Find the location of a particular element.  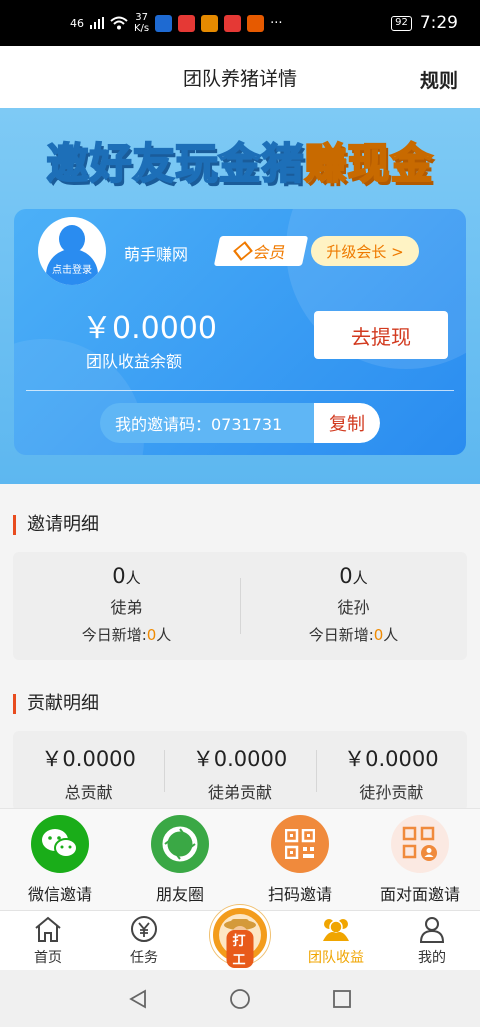

stat-label: 徒孙 is located at coordinates (353, 607).